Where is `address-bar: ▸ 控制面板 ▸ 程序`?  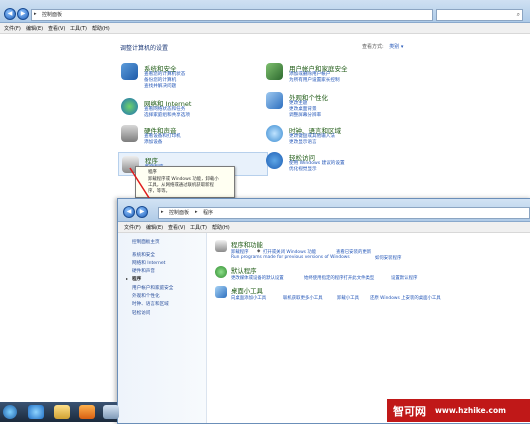 address-bar: ▸ 控制面板 ▸ 程序 is located at coordinates (344, 213).